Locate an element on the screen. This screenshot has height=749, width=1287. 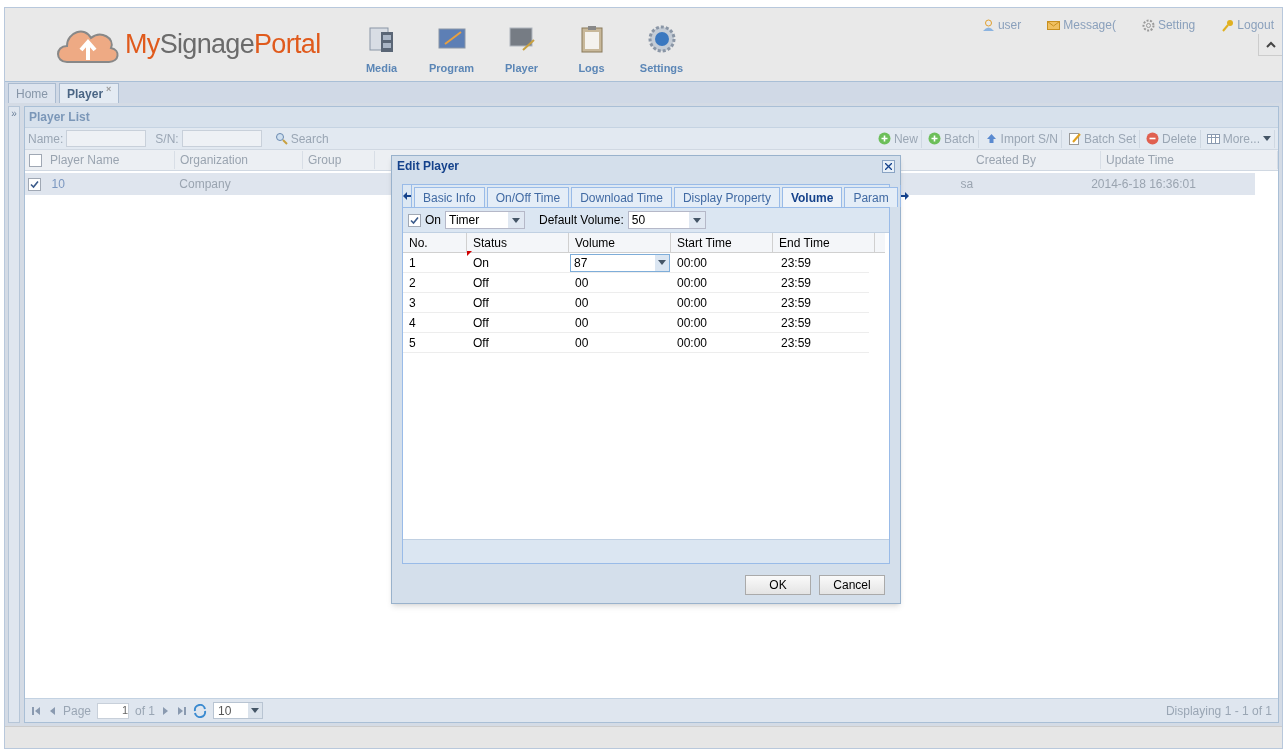
filter-label: Name: is located at coordinates (46, 139).